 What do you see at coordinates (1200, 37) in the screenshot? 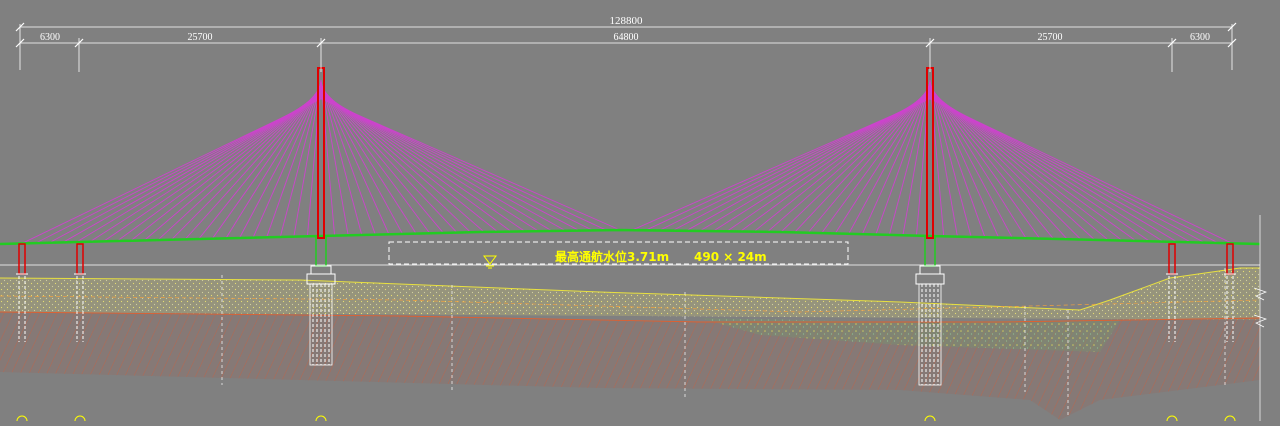
I see `span-label-5: 6300` at bounding box center [1200, 37].